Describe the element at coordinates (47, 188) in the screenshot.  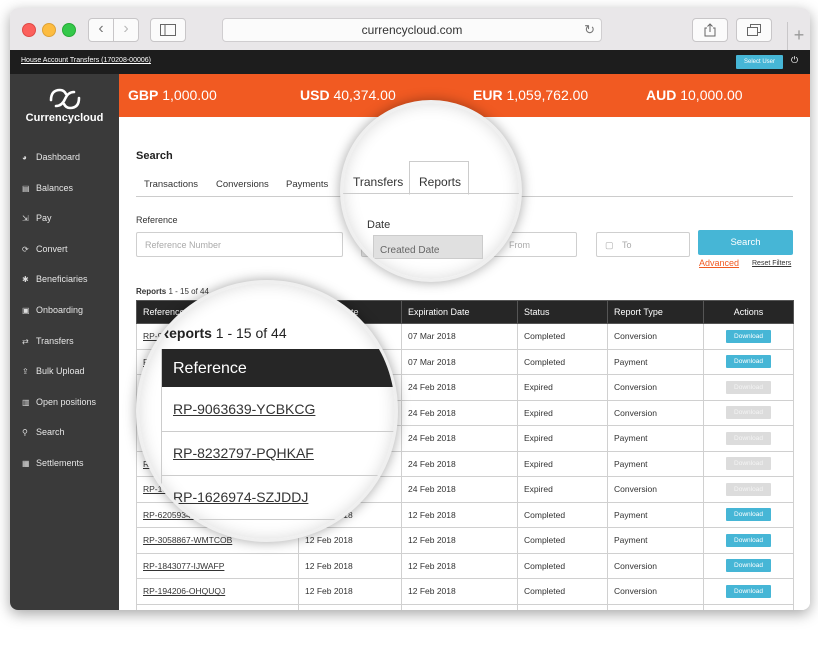
I see `sidebar-item-balances: ▤ Balances` at that location.